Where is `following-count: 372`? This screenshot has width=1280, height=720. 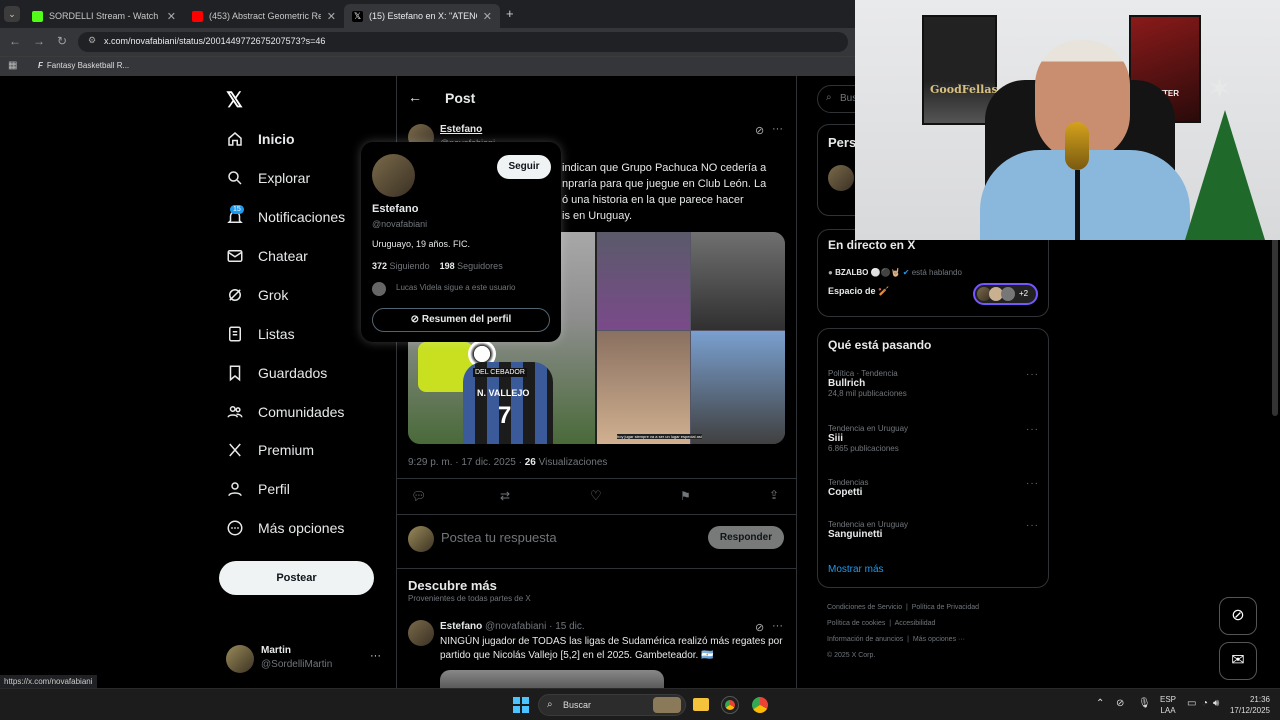
following-count: 372 is located at coordinates (379, 266).